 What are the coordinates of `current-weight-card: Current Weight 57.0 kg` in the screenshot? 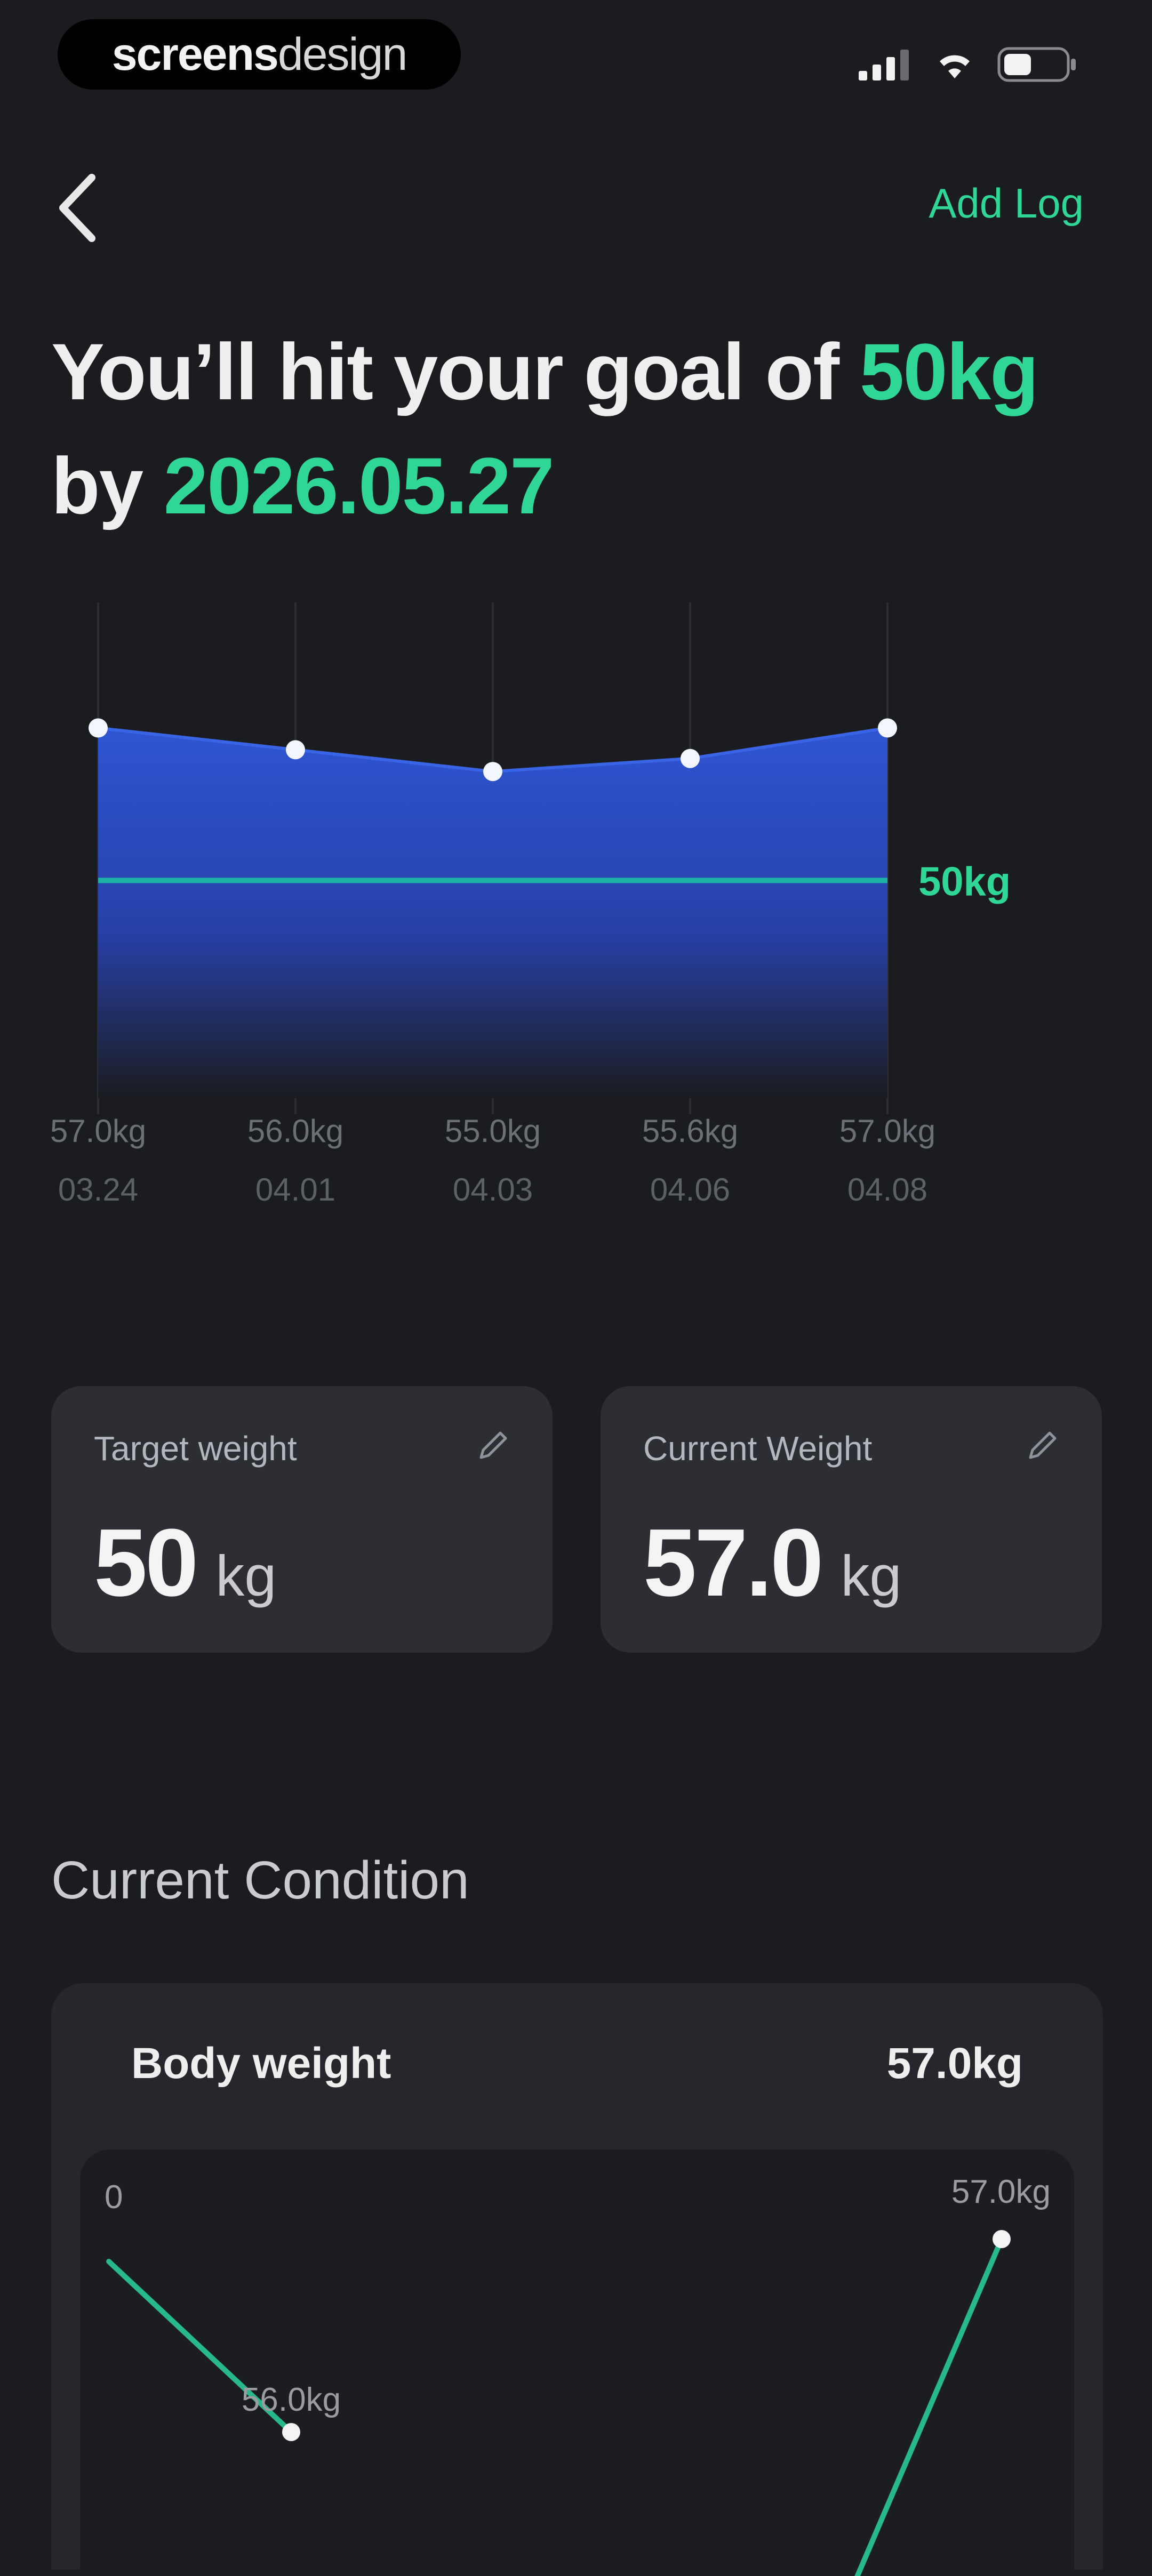 It's located at (851, 1519).